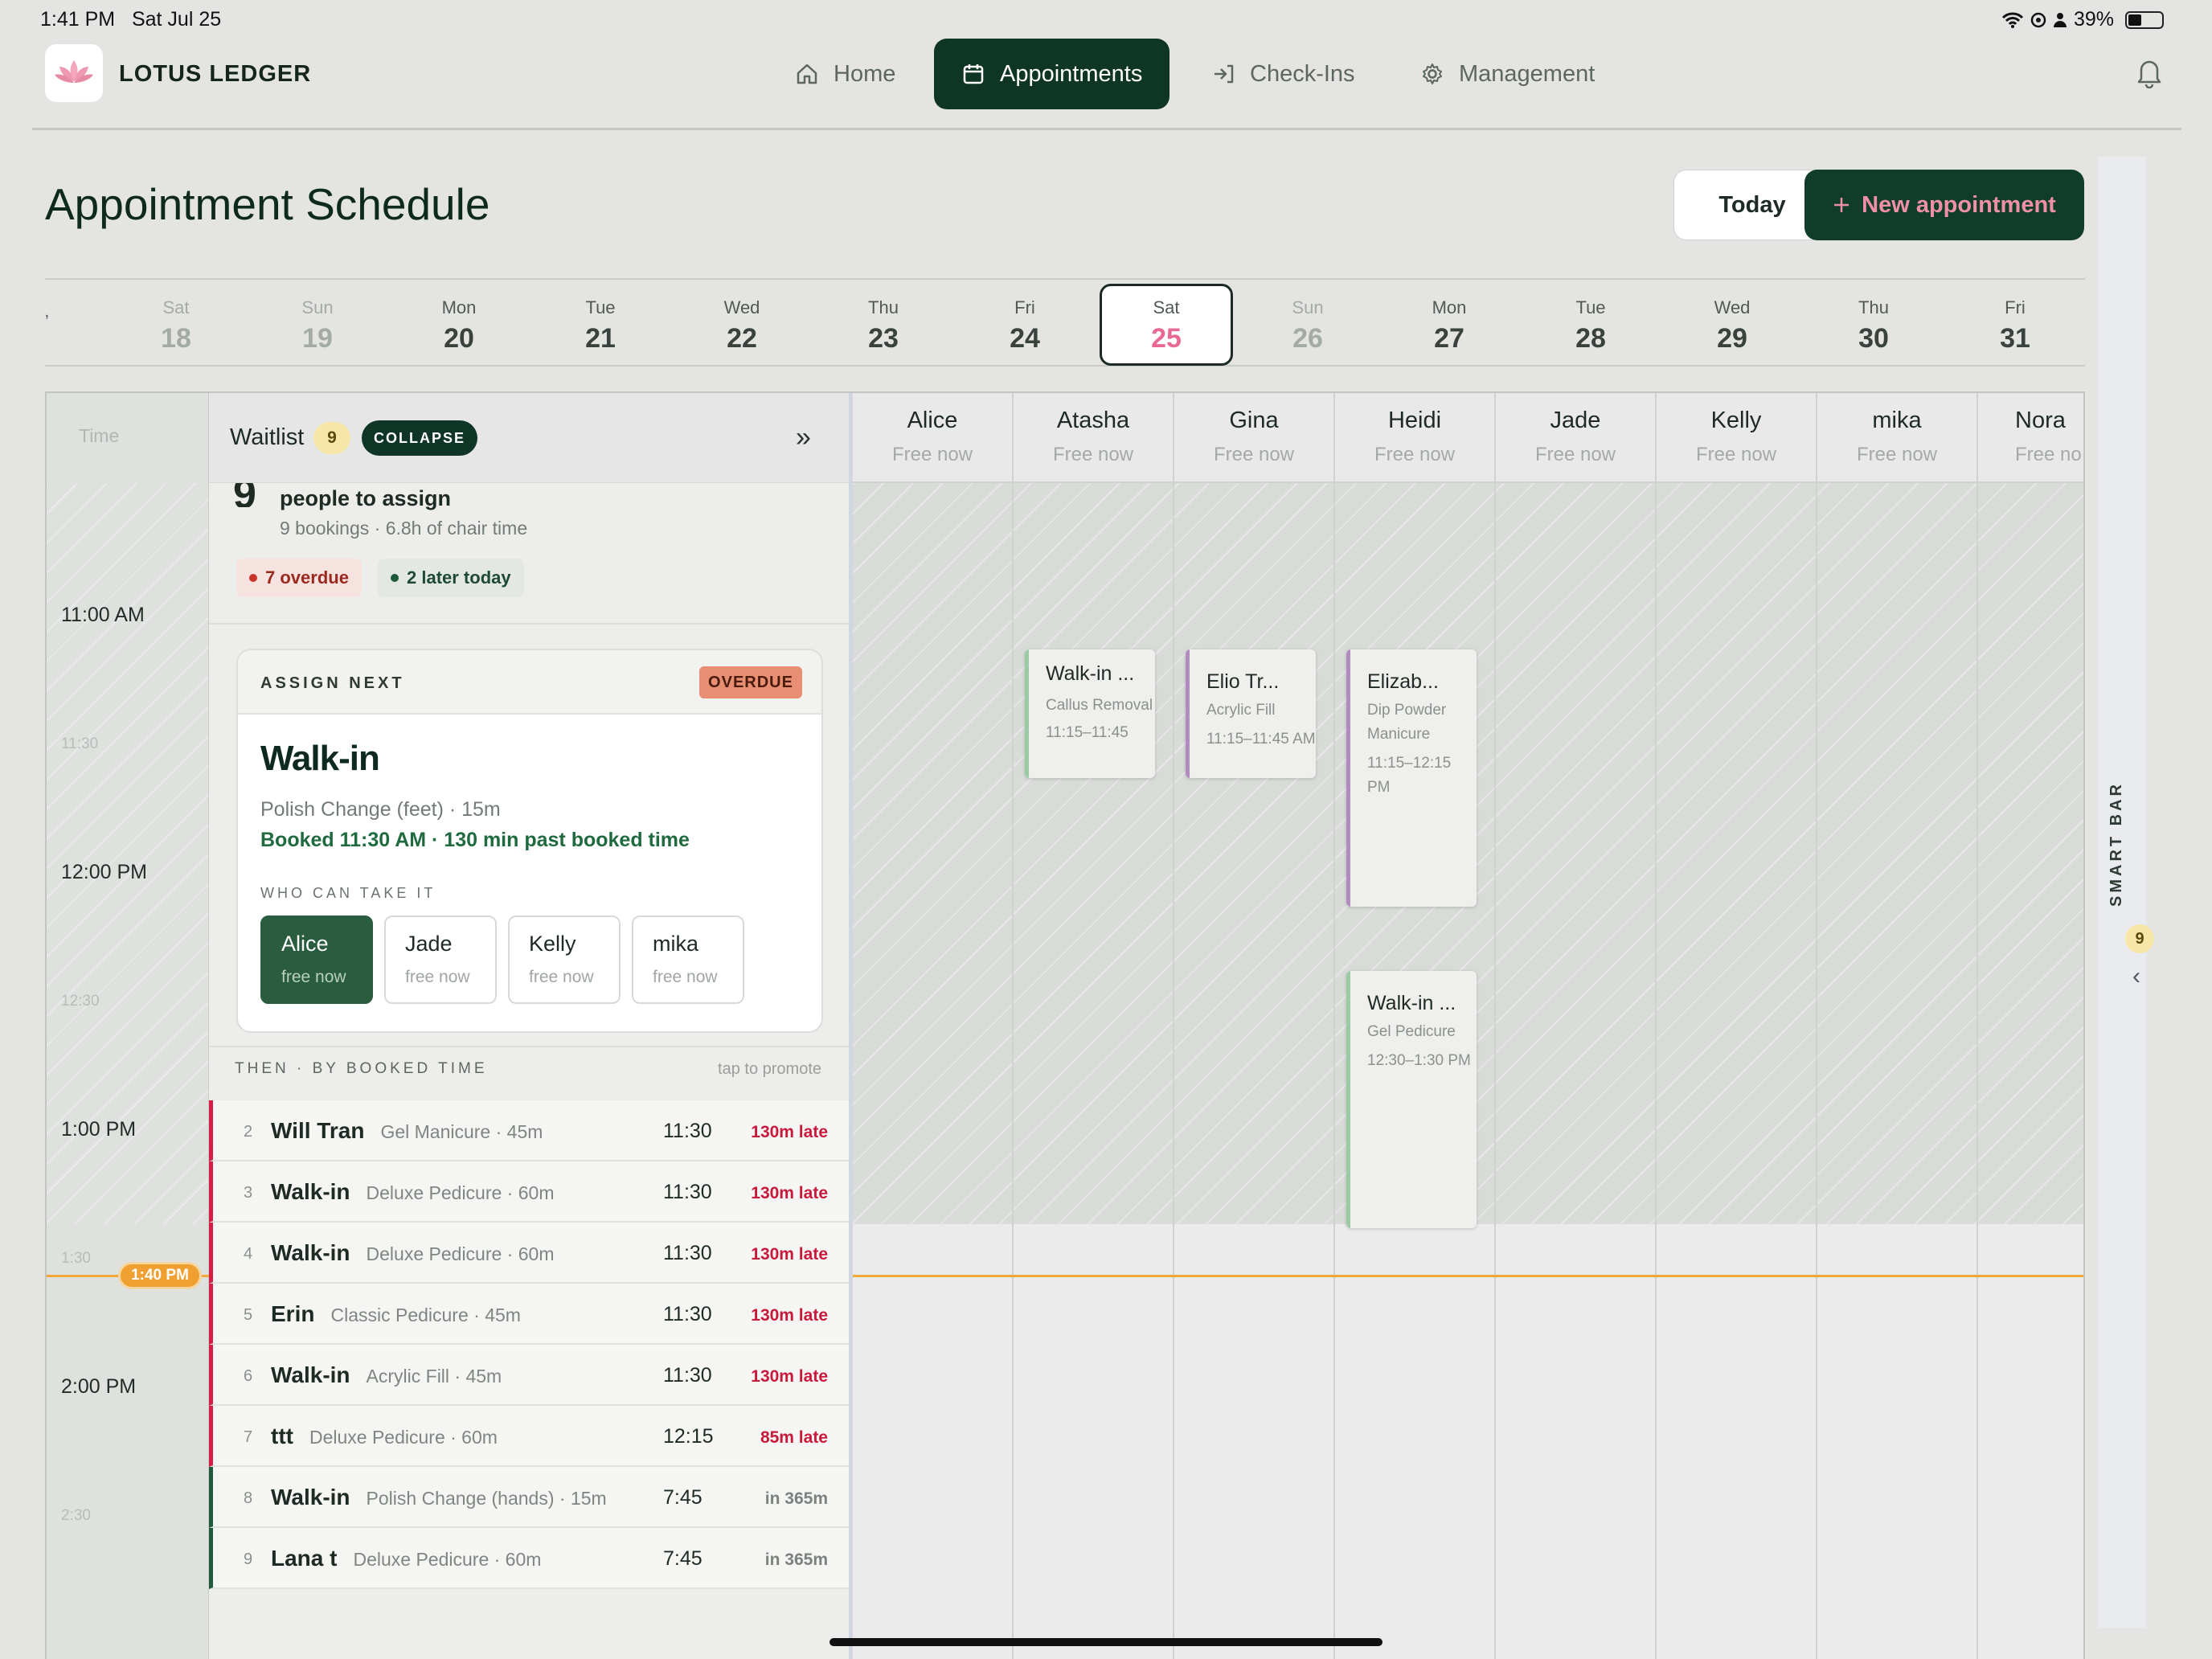  I want to click on person-icon, so click(2060, 19).